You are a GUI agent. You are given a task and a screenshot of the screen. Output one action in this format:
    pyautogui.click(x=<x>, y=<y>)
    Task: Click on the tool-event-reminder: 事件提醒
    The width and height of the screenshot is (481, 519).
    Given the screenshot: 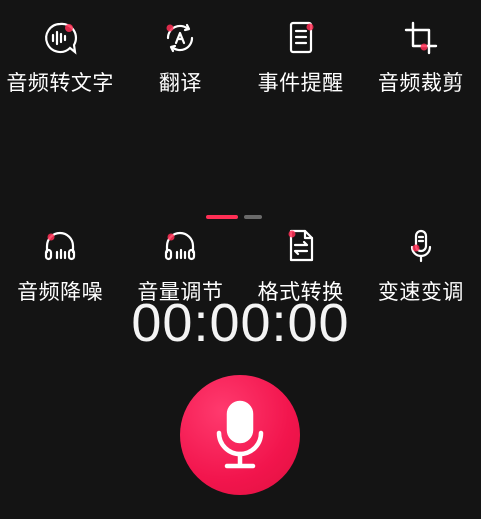 What is the action you would take?
    pyautogui.click(x=301, y=52)
    